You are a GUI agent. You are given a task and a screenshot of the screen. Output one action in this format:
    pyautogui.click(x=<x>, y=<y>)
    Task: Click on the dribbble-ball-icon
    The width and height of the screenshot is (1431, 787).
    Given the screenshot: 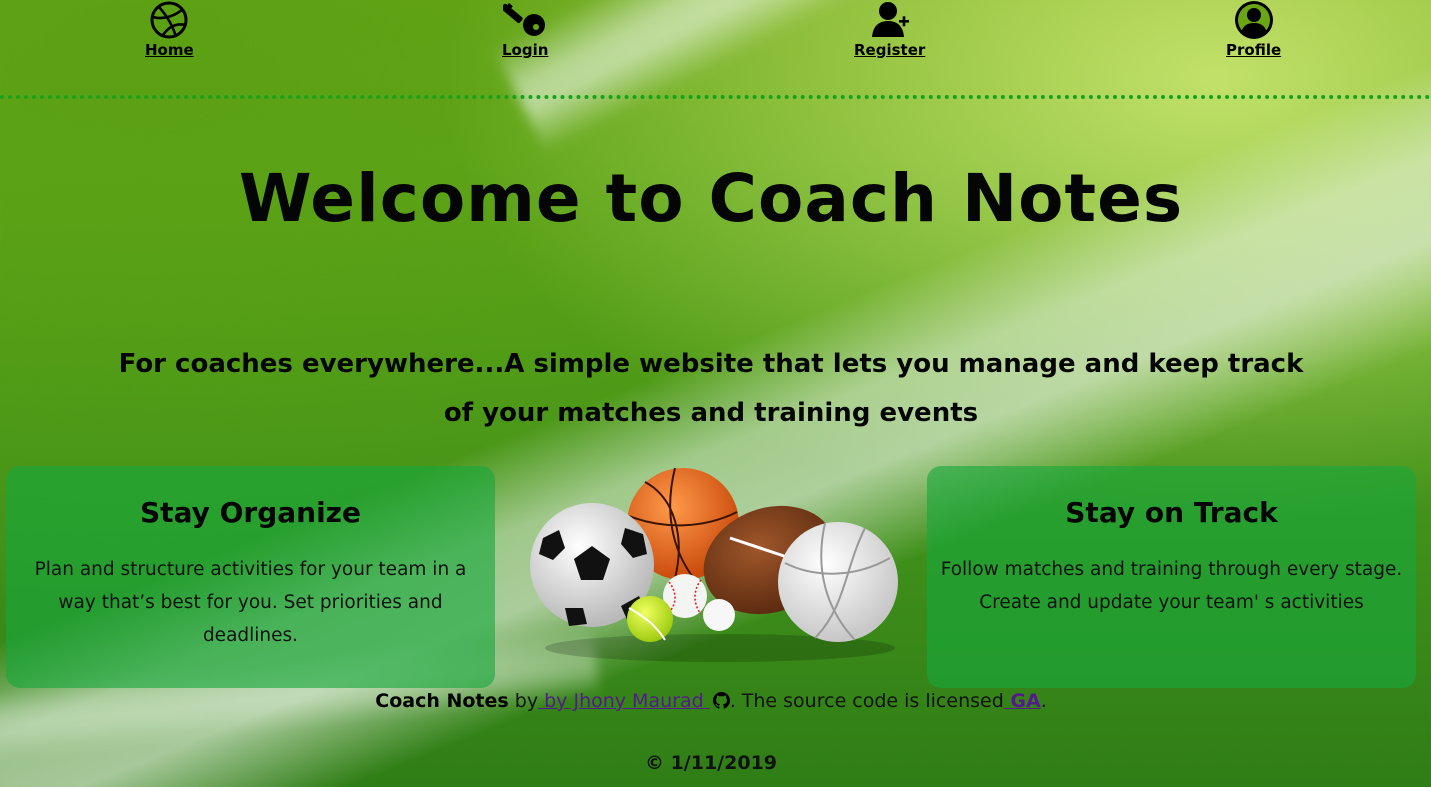 What is the action you would take?
    pyautogui.click(x=169, y=20)
    